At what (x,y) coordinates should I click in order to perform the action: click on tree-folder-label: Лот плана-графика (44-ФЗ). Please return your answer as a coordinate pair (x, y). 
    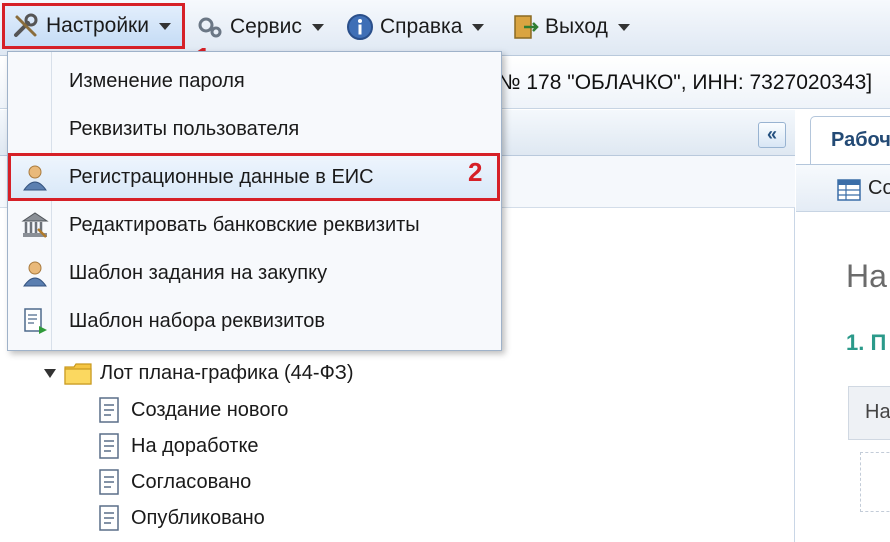
    Looking at the image, I should click on (227, 373).